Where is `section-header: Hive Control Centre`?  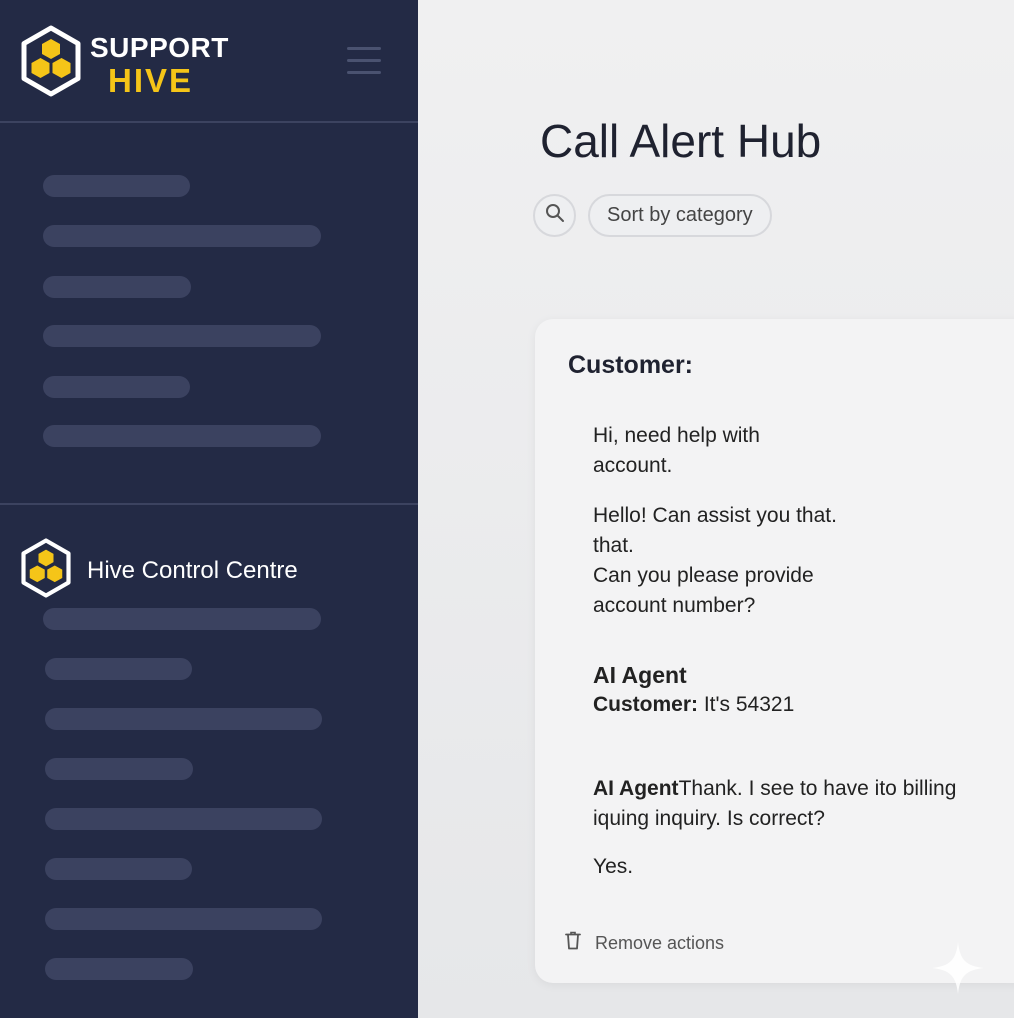
section-header: Hive Control Centre is located at coordinates (159, 570).